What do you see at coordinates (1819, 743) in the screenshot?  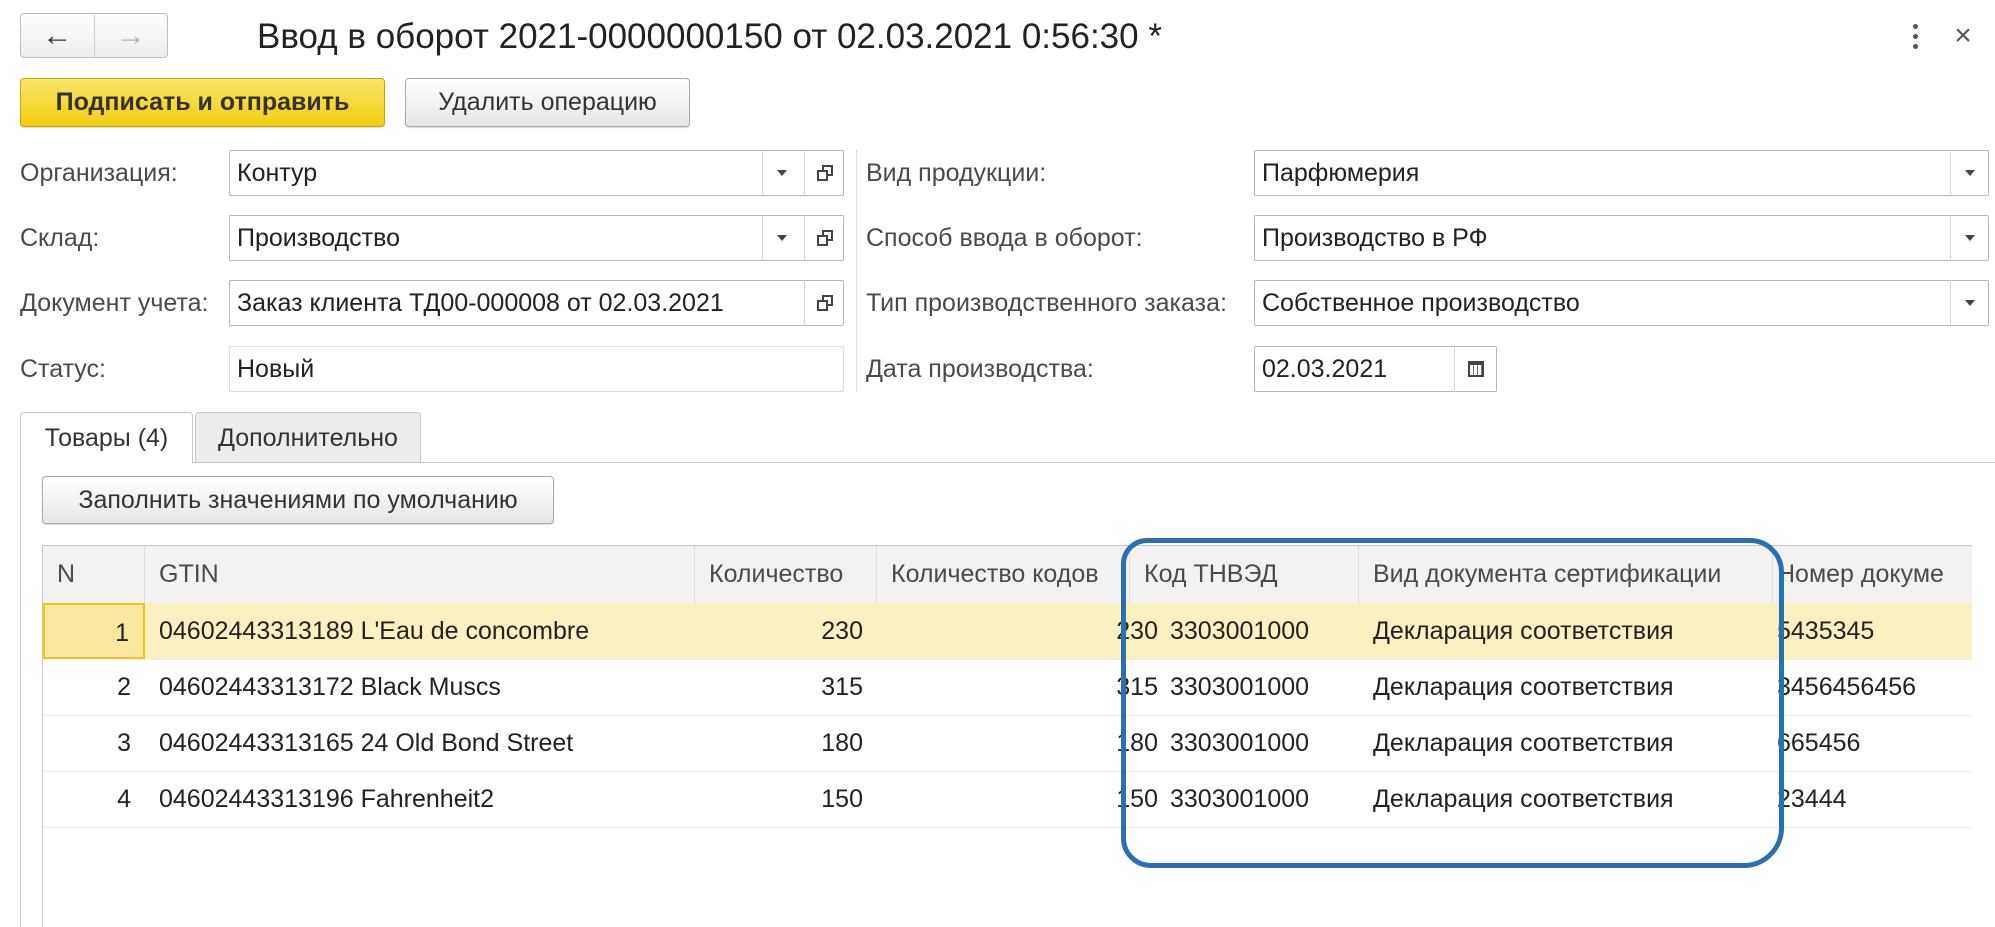 I see `cell-doc-number: 665456` at bounding box center [1819, 743].